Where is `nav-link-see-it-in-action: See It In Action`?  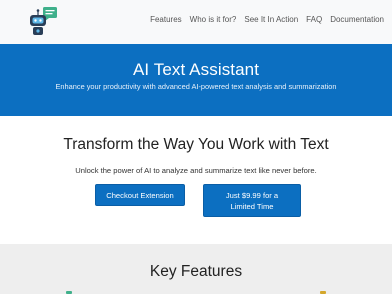 nav-link-see-it-in-action: See It In Action is located at coordinates (271, 19).